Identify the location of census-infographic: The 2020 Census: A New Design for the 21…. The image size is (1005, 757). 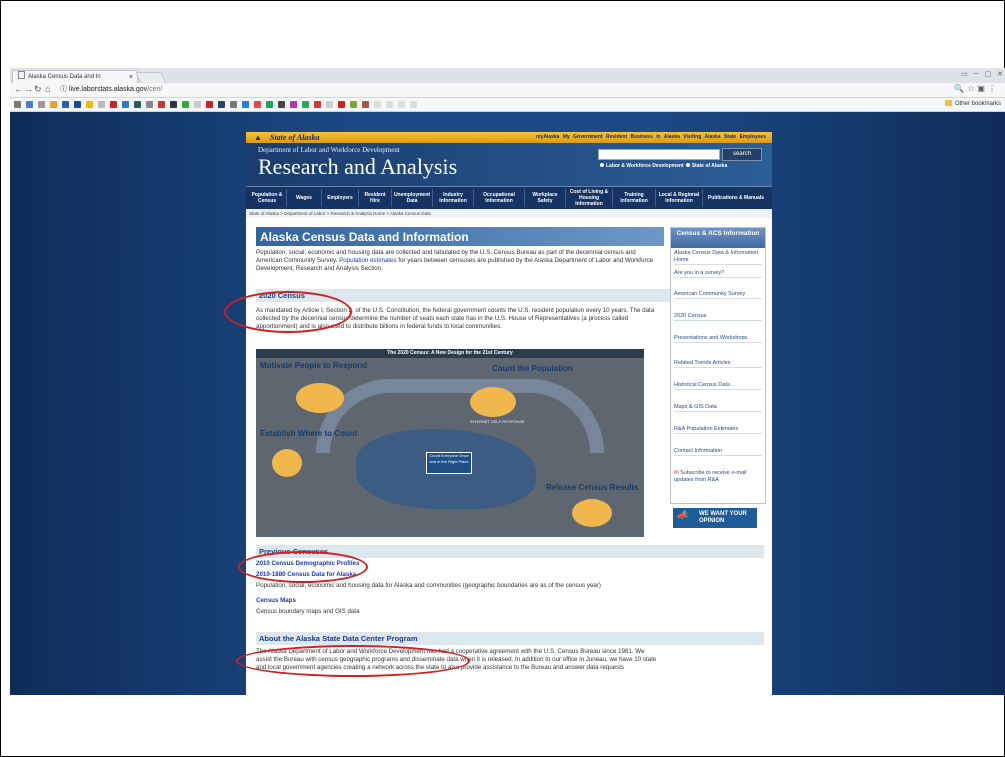
(450, 443).